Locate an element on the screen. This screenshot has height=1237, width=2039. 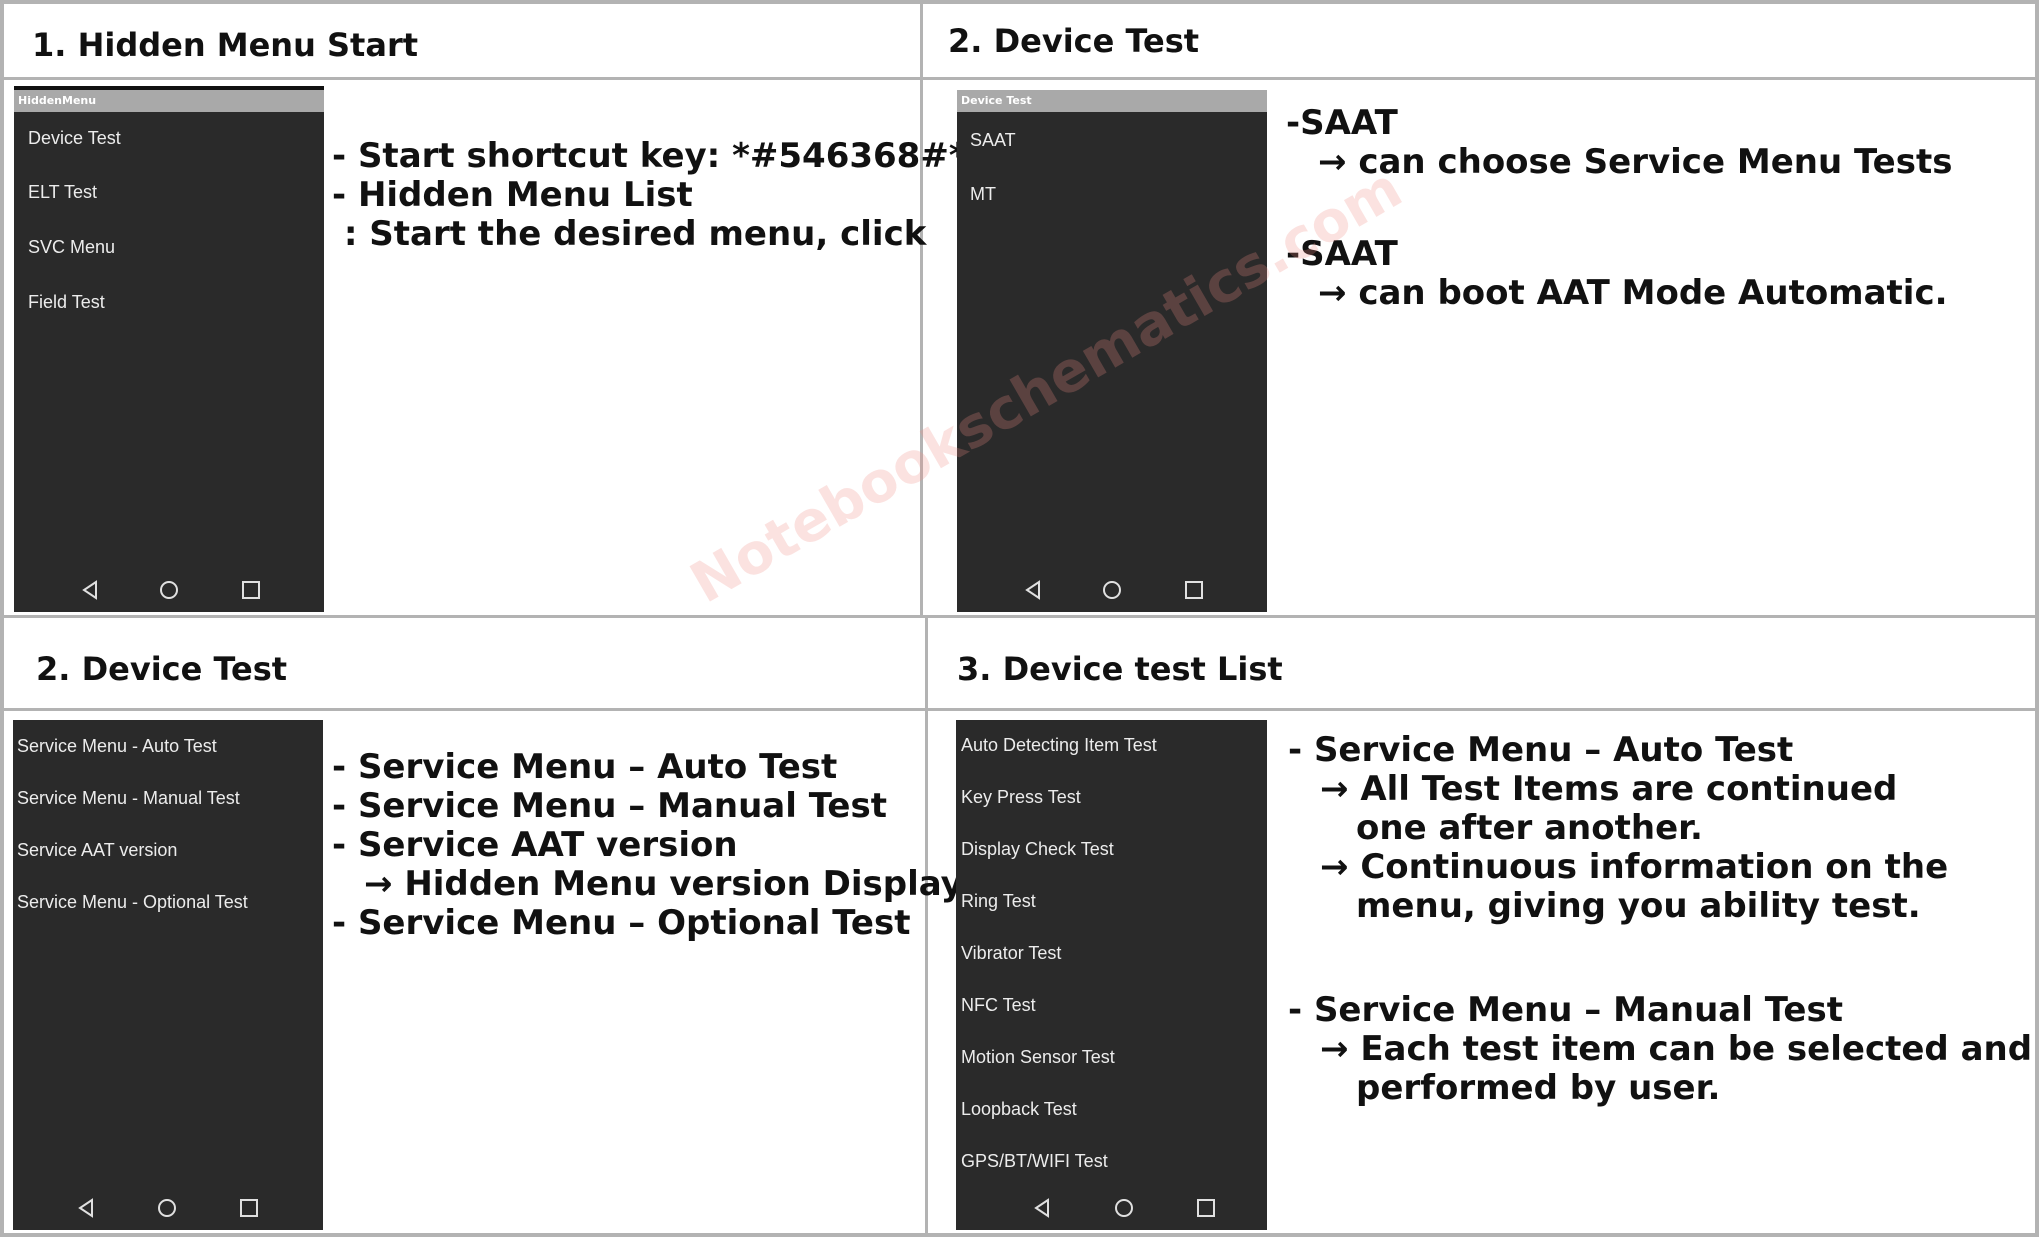
phone-title-bar: Device Test is located at coordinates (1112, 101).